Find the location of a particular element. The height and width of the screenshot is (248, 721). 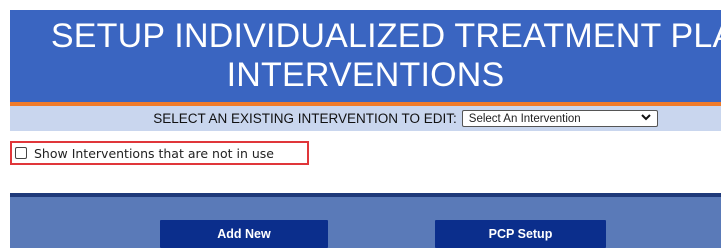

chevron-down-icon is located at coordinates (646, 118).